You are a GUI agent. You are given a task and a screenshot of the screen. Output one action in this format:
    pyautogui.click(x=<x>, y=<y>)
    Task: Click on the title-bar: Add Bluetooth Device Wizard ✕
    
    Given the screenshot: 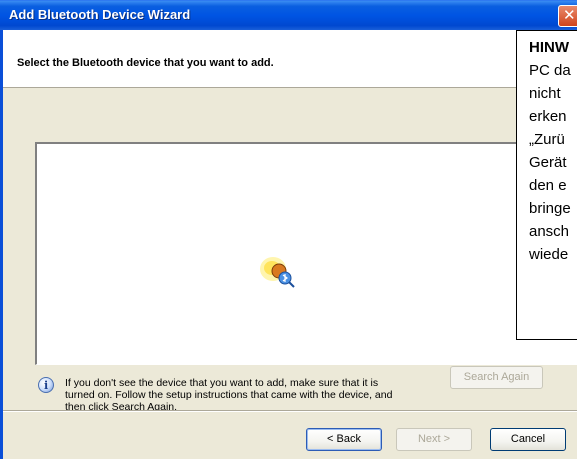 What is the action you would take?
    pyautogui.click(x=288, y=15)
    